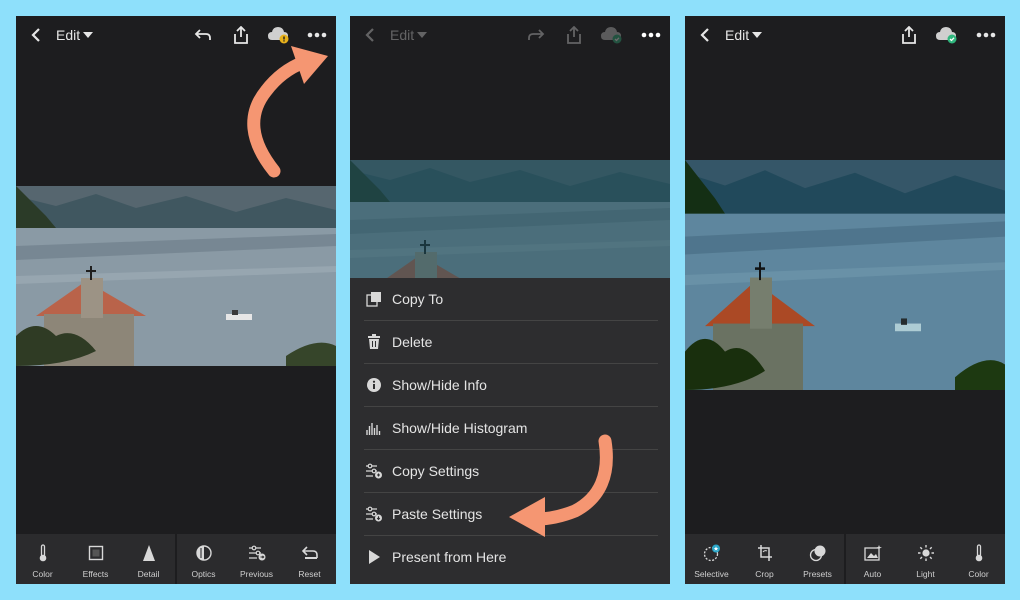 This screenshot has width=1020, height=600. I want to click on sun-icon, so click(926, 553).